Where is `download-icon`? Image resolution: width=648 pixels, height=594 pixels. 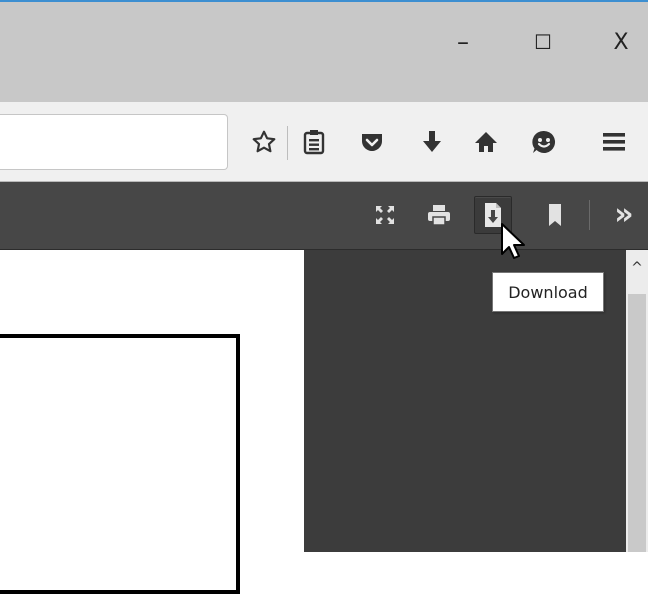
download-icon is located at coordinates (432, 141).